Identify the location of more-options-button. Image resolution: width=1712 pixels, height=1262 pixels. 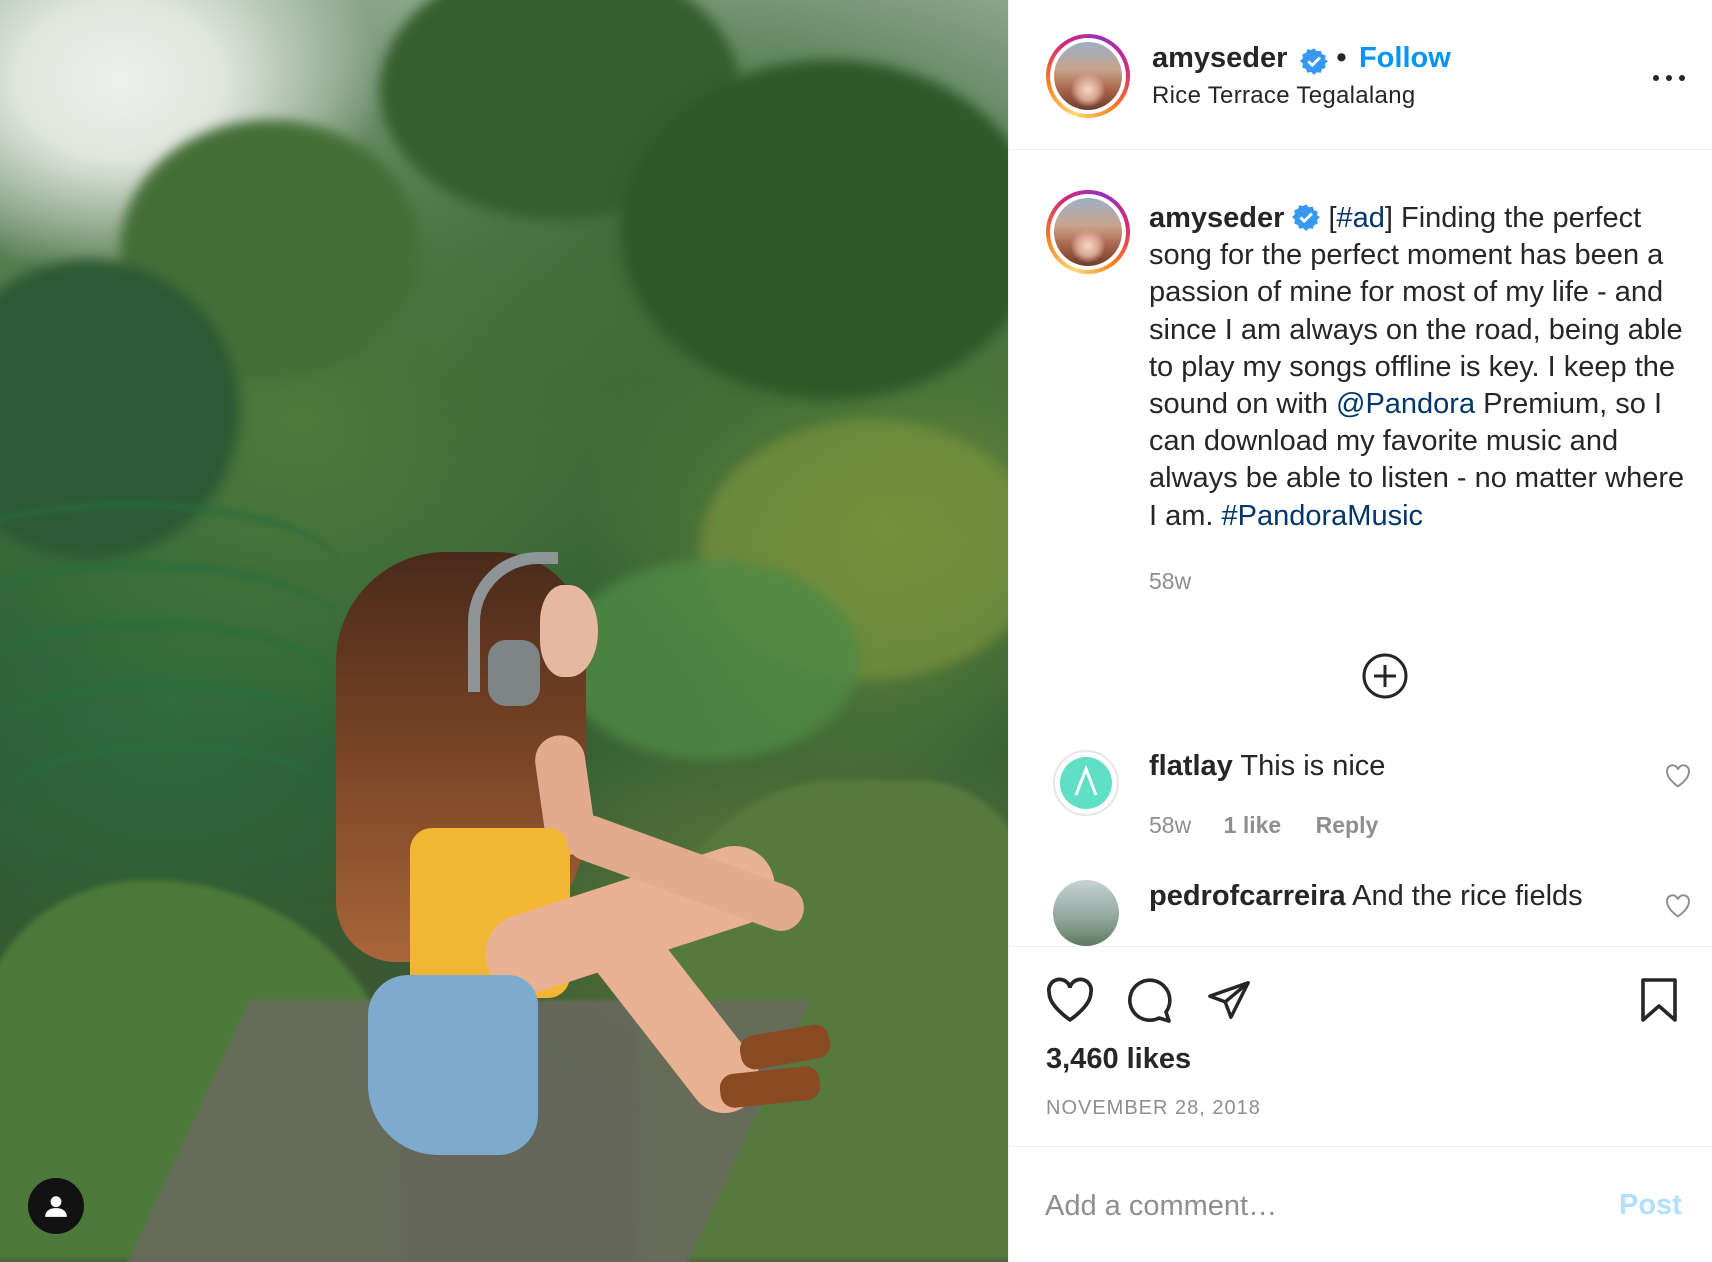
(1669, 78).